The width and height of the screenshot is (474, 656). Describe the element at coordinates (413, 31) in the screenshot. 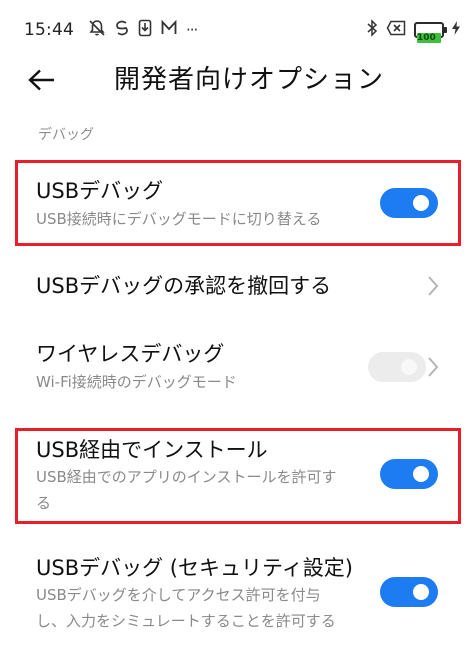

I see `system-icons: 100` at that location.